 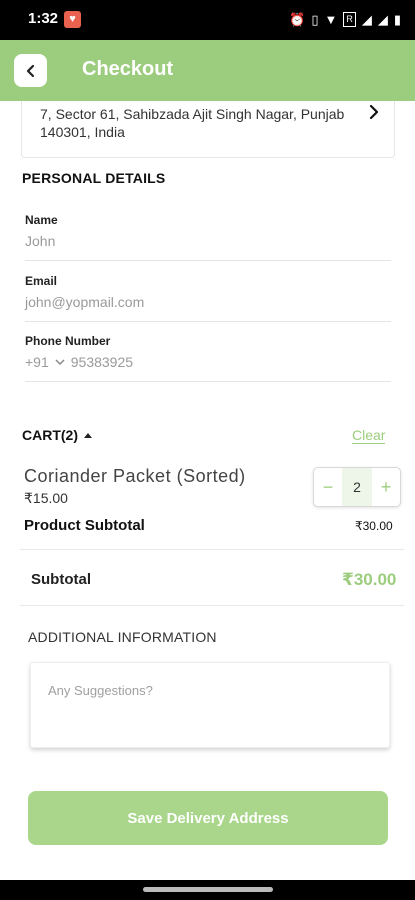 What do you see at coordinates (331, 19) in the screenshot?
I see `wifi-icon: ▼` at bounding box center [331, 19].